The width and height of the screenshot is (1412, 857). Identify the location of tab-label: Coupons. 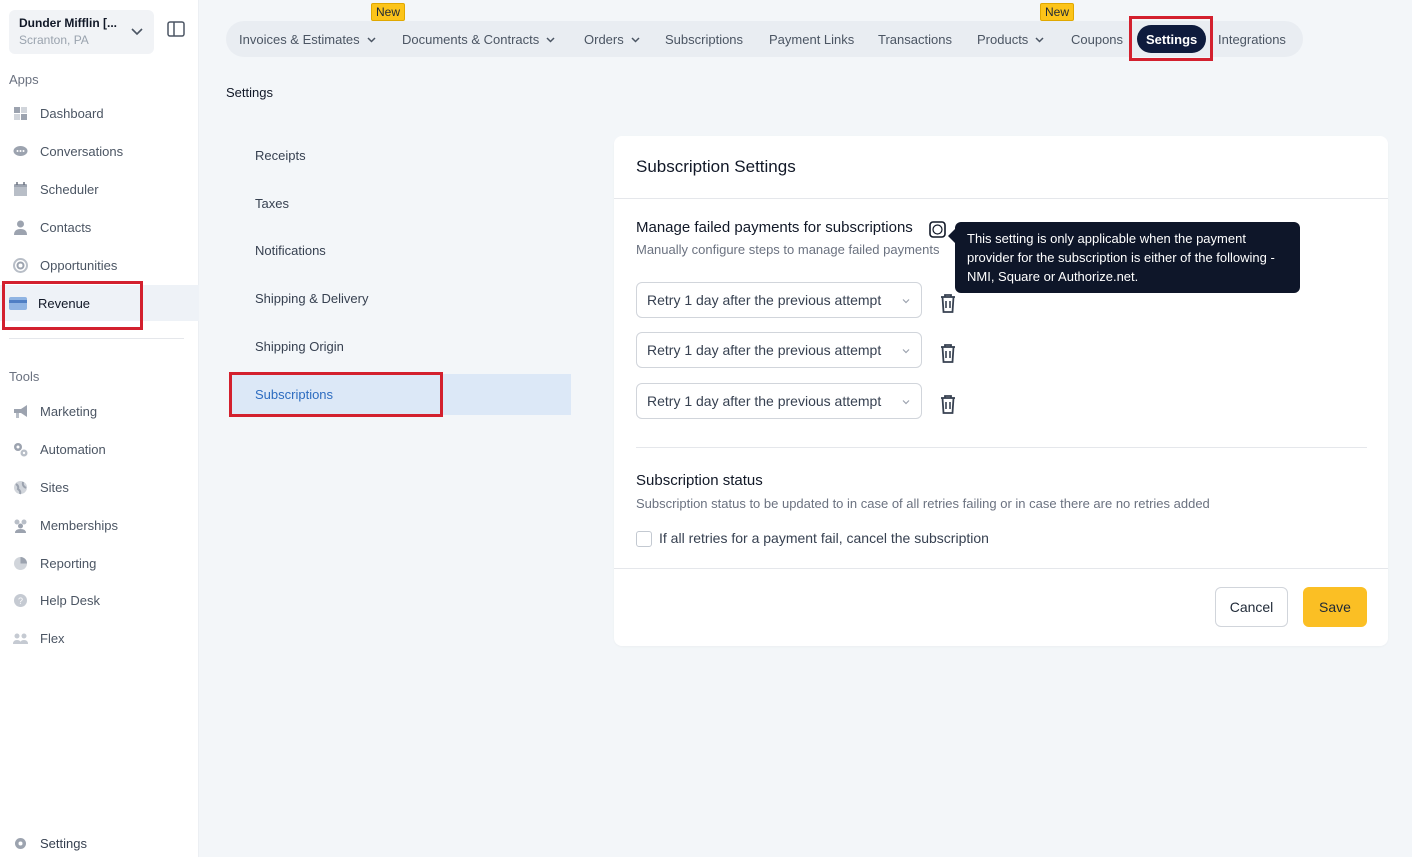
(1097, 39).